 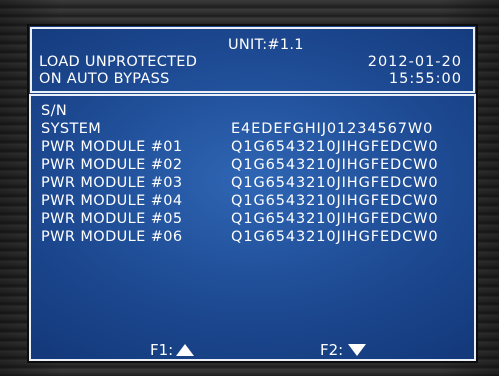 What do you see at coordinates (112, 165) in the screenshot?
I see `row-label: PWR MODULE #02` at bounding box center [112, 165].